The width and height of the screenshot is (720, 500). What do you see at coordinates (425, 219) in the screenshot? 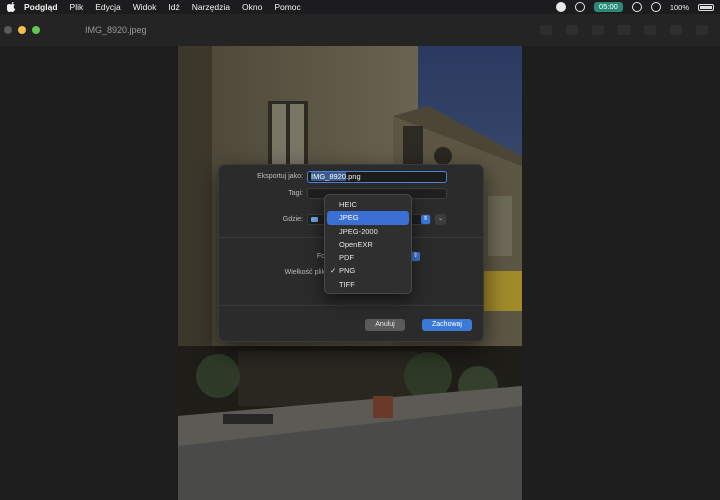
I see `where-chevron-icon: ⇕` at bounding box center [425, 219].